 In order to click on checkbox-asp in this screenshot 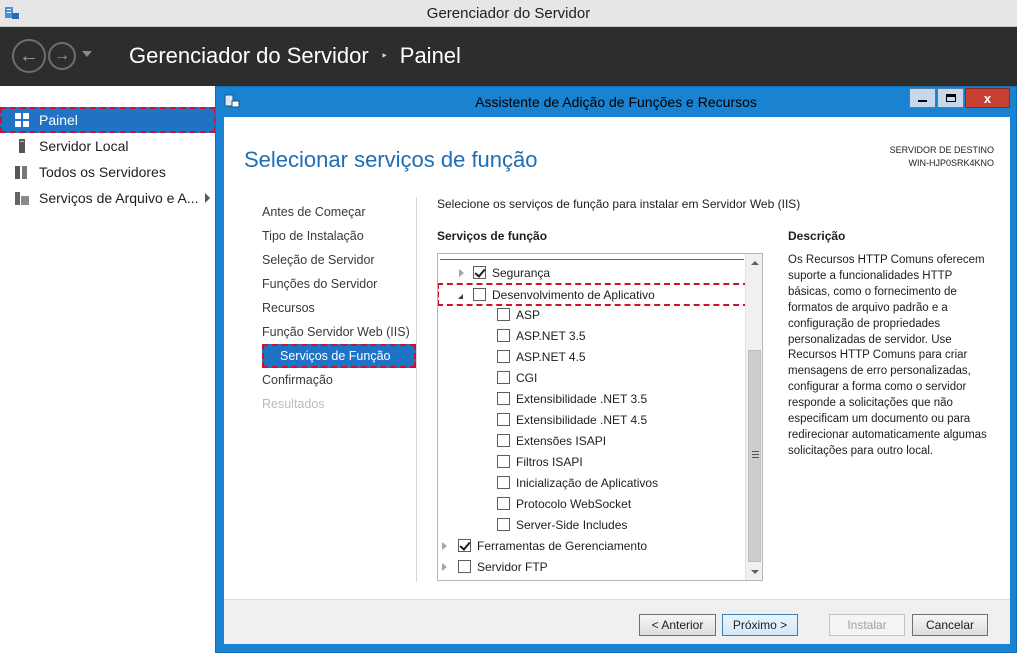, I will do `click(503, 314)`.